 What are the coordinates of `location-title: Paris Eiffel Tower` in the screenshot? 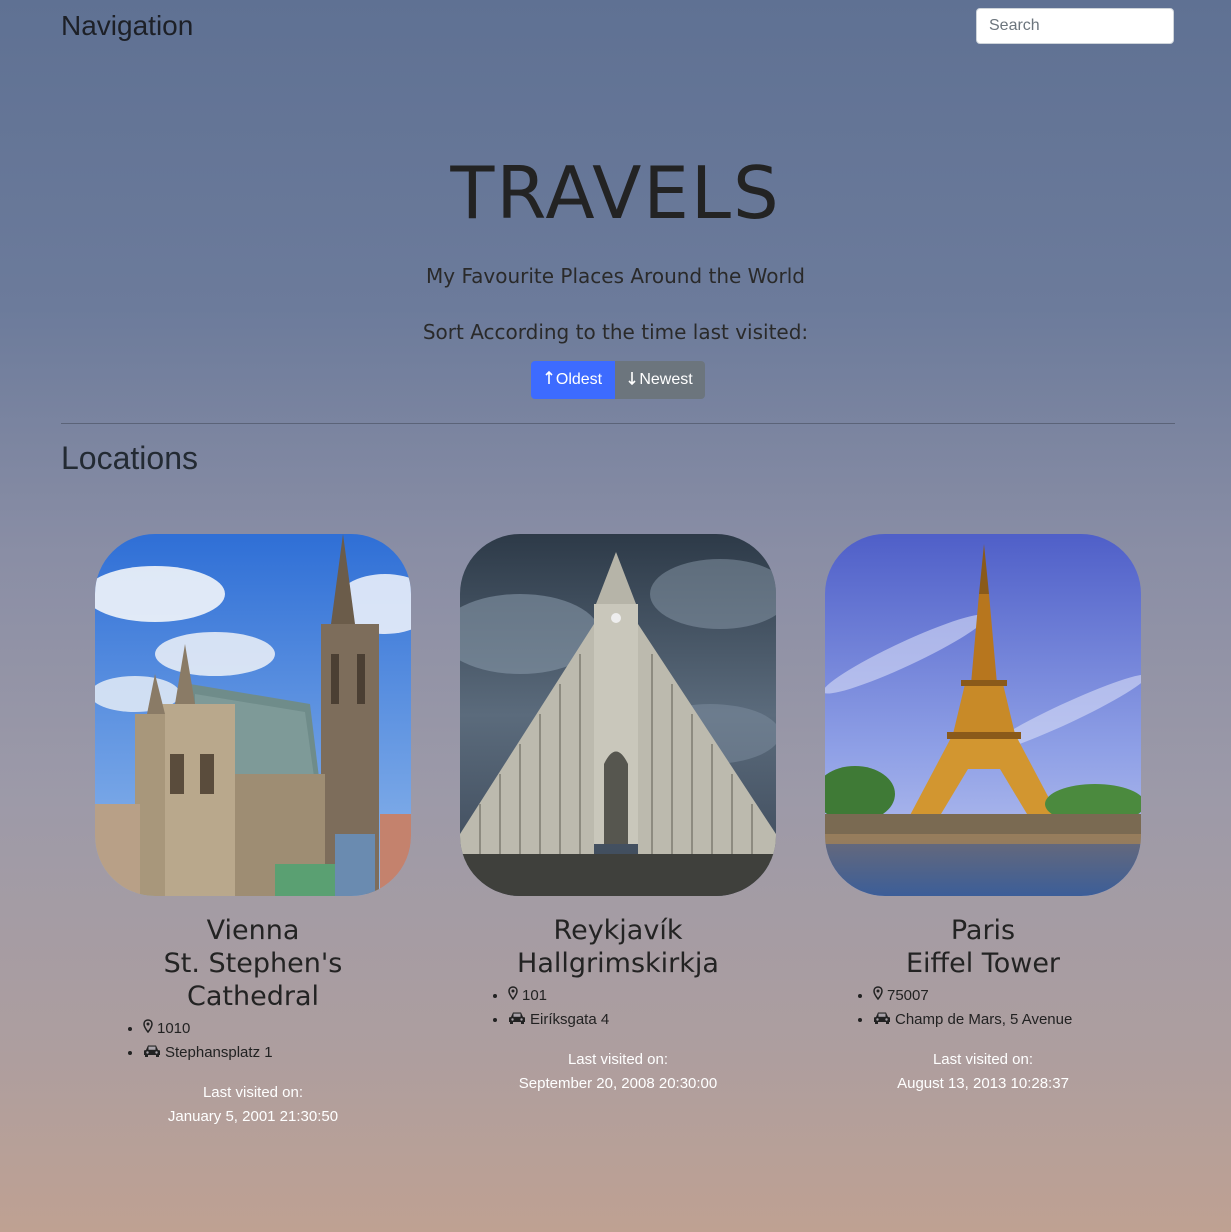 It's located at (983, 947).